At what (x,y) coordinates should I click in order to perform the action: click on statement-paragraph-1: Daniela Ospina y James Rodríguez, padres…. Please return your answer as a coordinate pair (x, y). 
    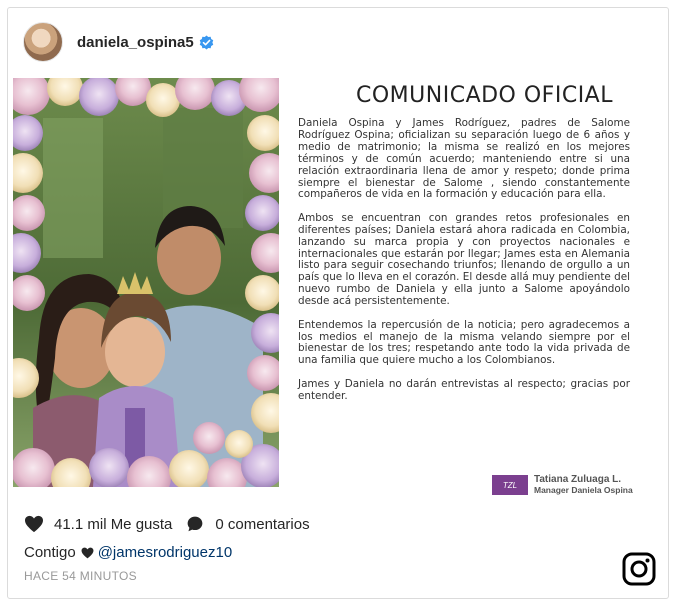
    Looking at the image, I should click on (464, 159).